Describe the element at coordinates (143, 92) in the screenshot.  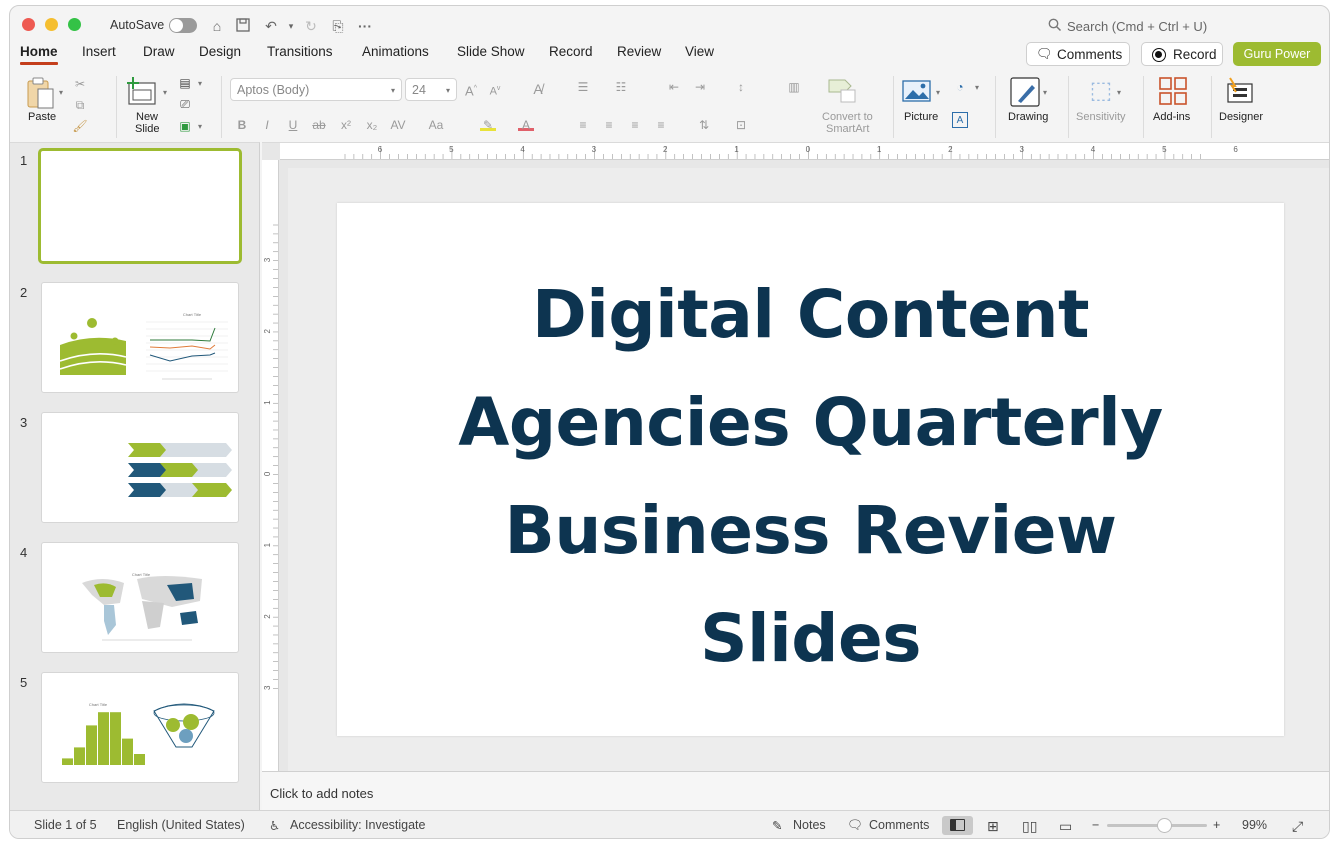
I see `new-slide-icon` at that location.